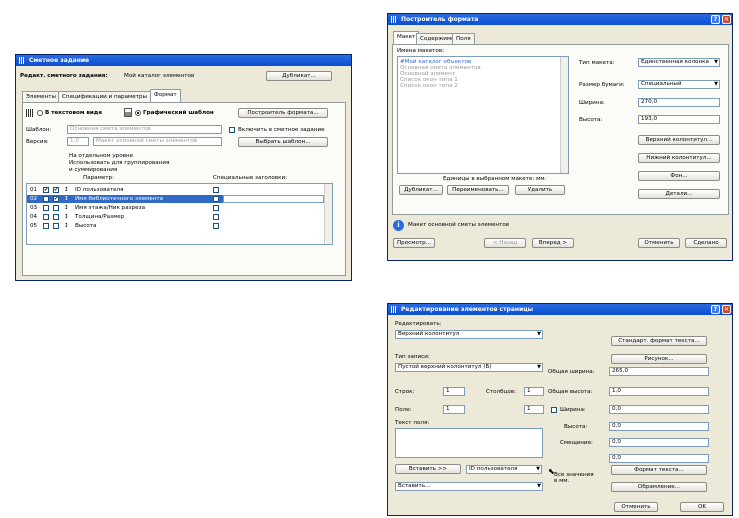  I want to click on list-item: 04 ↕ Толщина/Размер, so click(175, 217).